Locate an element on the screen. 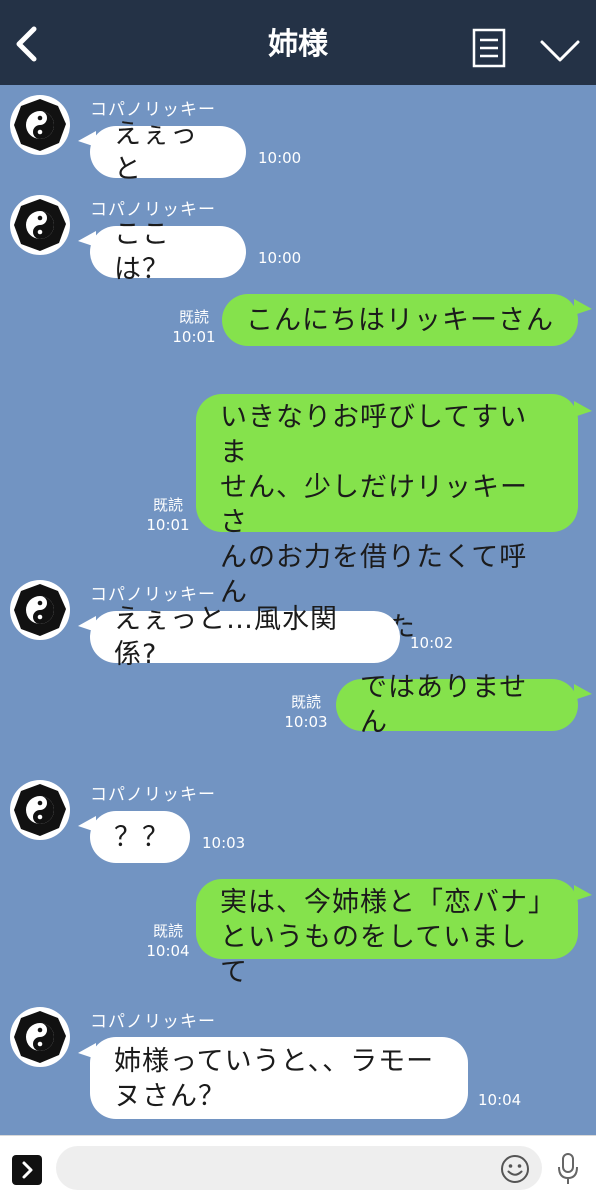 The image size is (596, 1200). message-bubble-incoming: 姉様っていうと、、ラモー ヌさん？ is located at coordinates (279, 1078).